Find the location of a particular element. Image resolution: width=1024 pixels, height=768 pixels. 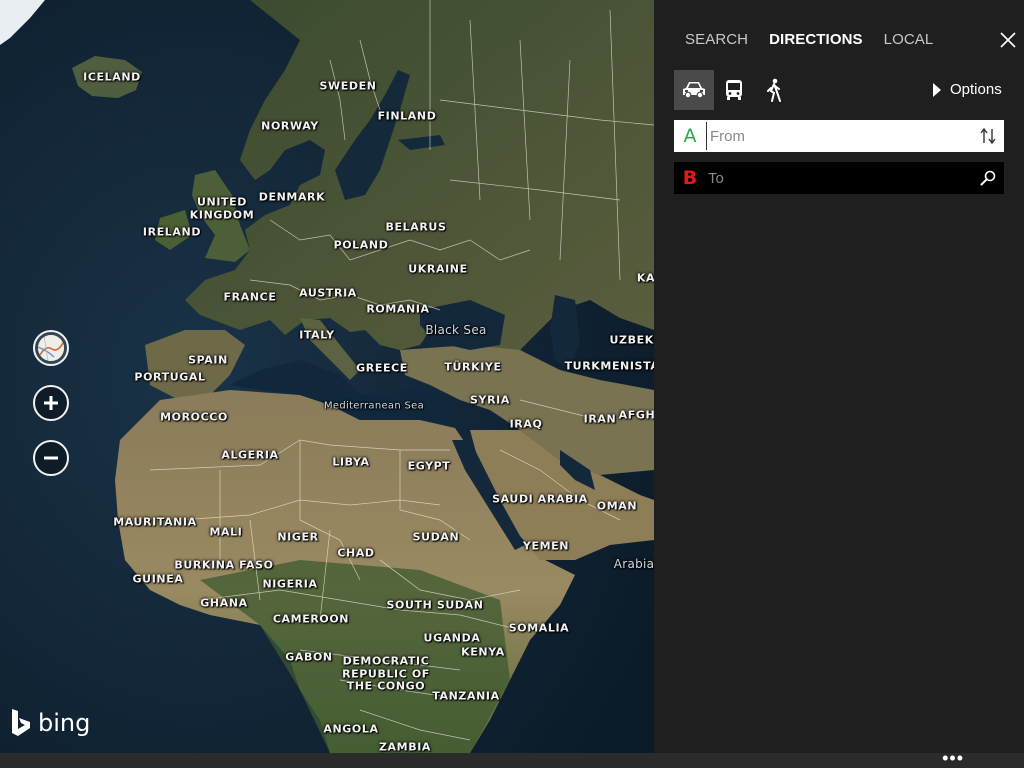

map-label-france: FRANCE is located at coordinates (250, 297).